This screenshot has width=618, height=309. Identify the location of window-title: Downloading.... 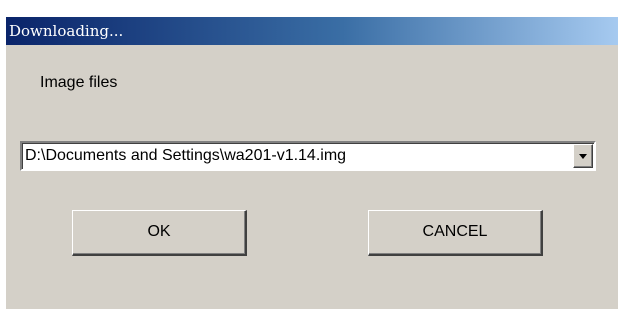
(66, 31).